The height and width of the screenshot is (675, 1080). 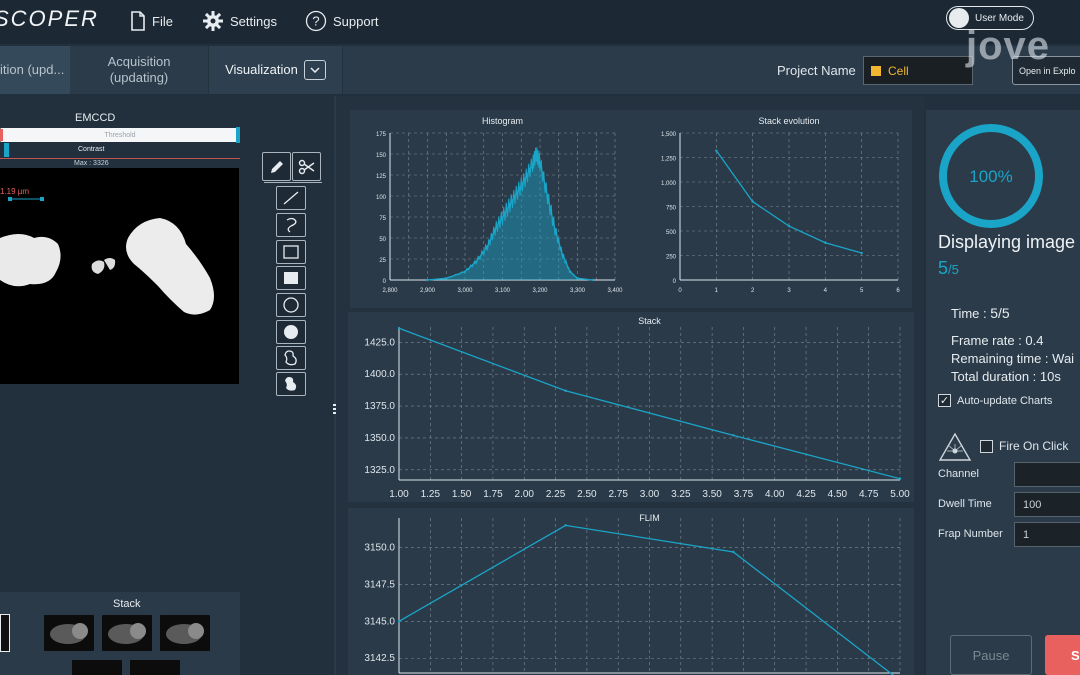 What do you see at coordinates (138, 21) in the screenshot?
I see `file-icon` at bounding box center [138, 21].